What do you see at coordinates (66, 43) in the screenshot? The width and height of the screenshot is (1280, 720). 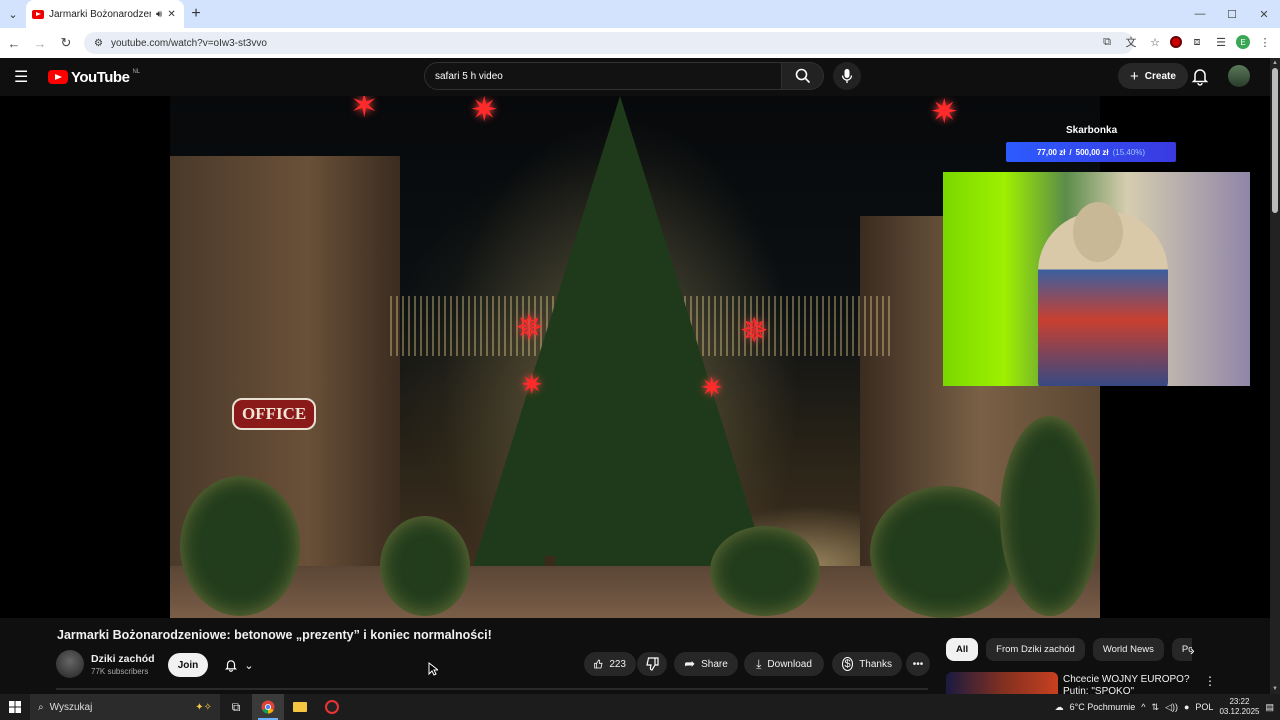 I see `reload-button: ↻` at bounding box center [66, 43].